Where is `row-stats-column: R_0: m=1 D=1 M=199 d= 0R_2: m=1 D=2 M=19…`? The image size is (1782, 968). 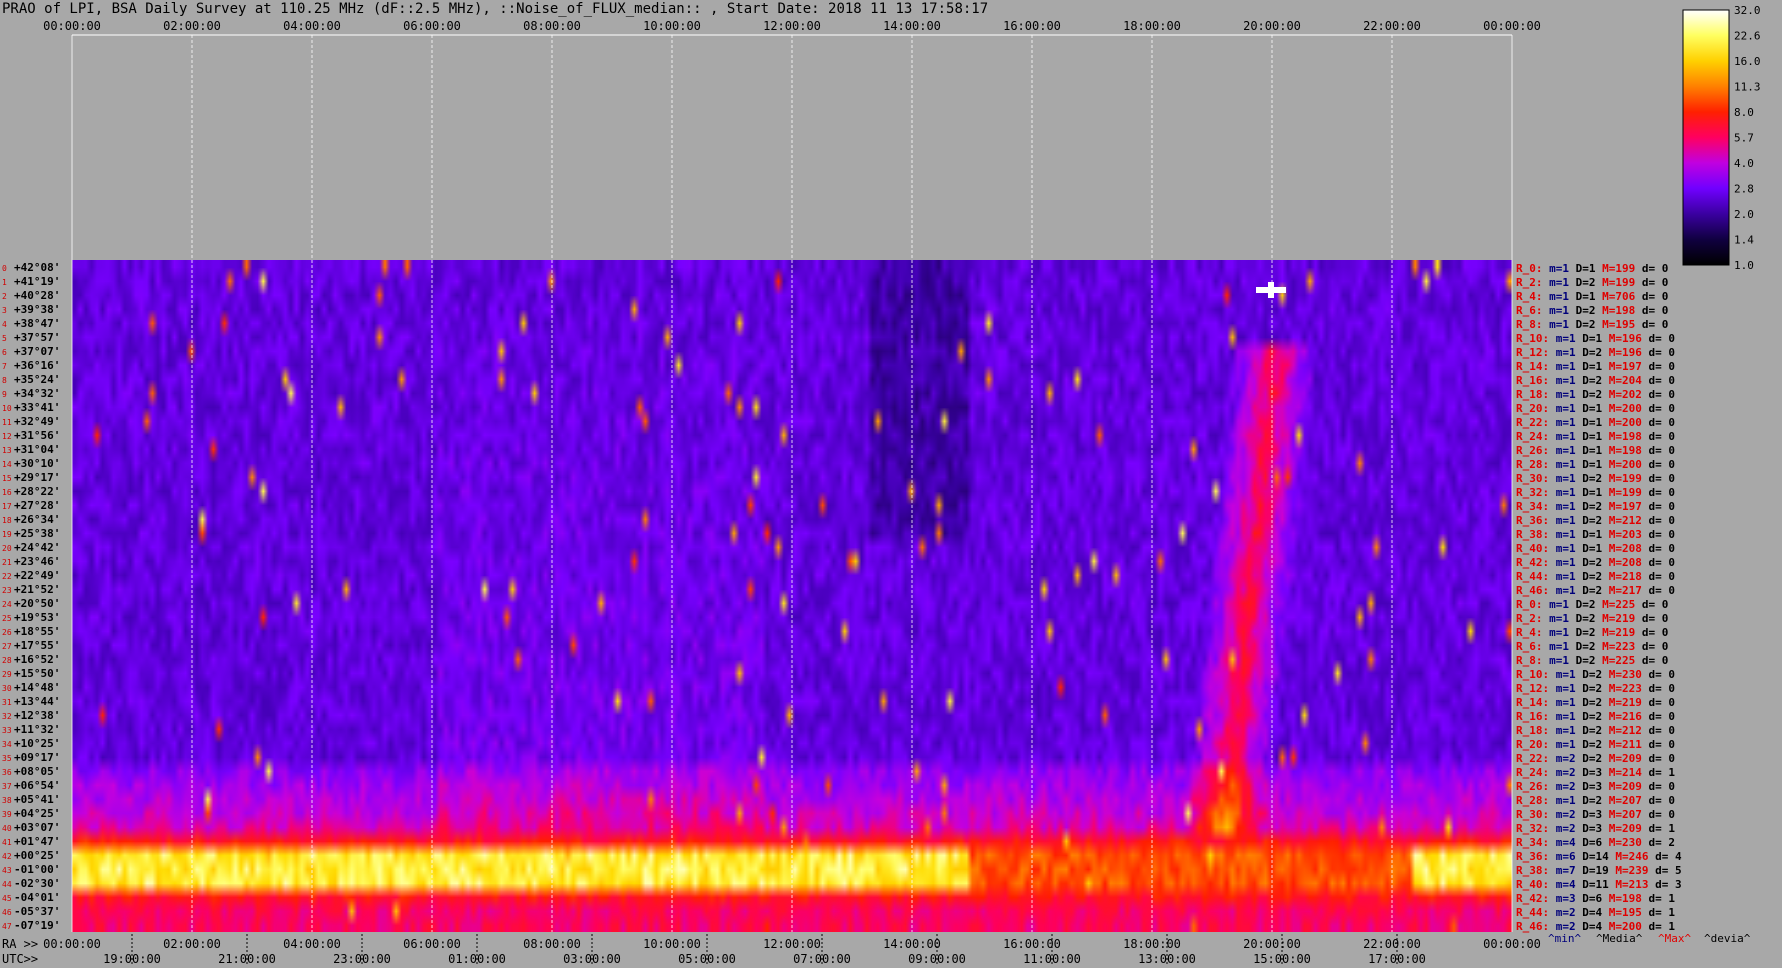 row-stats-column: R_0: m=1 D=1 M=199 d= 0R_2: m=1 D=2 M=19… is located at coordinates (1633, 603).